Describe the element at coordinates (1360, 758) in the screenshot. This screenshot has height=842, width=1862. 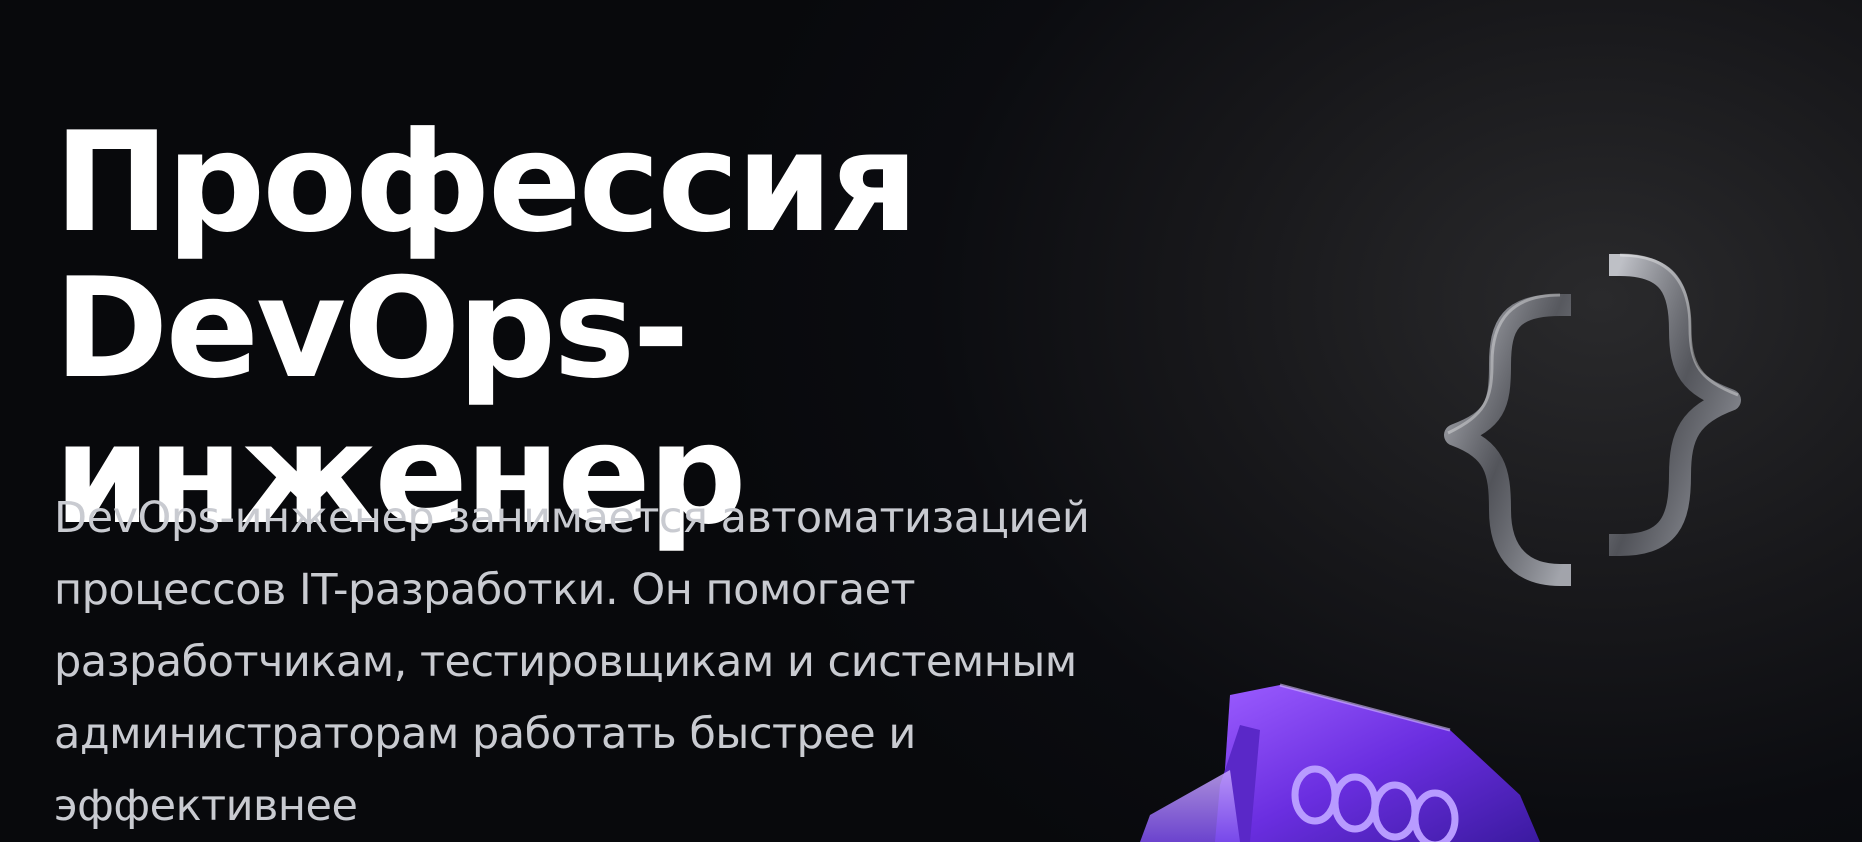
I see `purple-3d-object` at that location.